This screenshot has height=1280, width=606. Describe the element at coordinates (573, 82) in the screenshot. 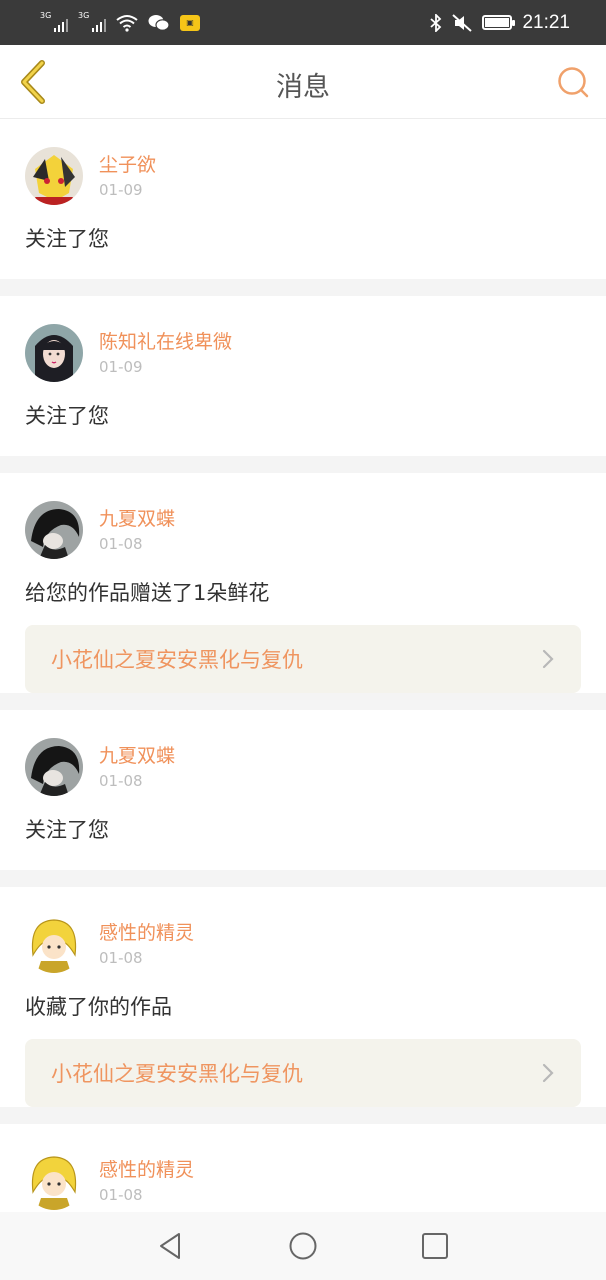

I see `search-button` at that location.